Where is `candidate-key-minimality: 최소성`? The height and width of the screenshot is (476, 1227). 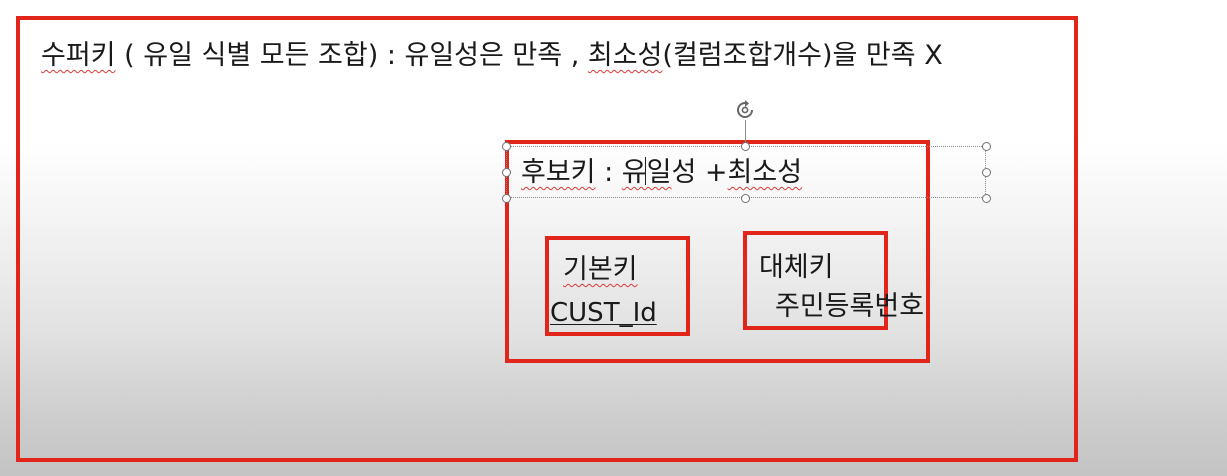
candidate-key-minimality: 최소성 is located at coordinates (765, 172).